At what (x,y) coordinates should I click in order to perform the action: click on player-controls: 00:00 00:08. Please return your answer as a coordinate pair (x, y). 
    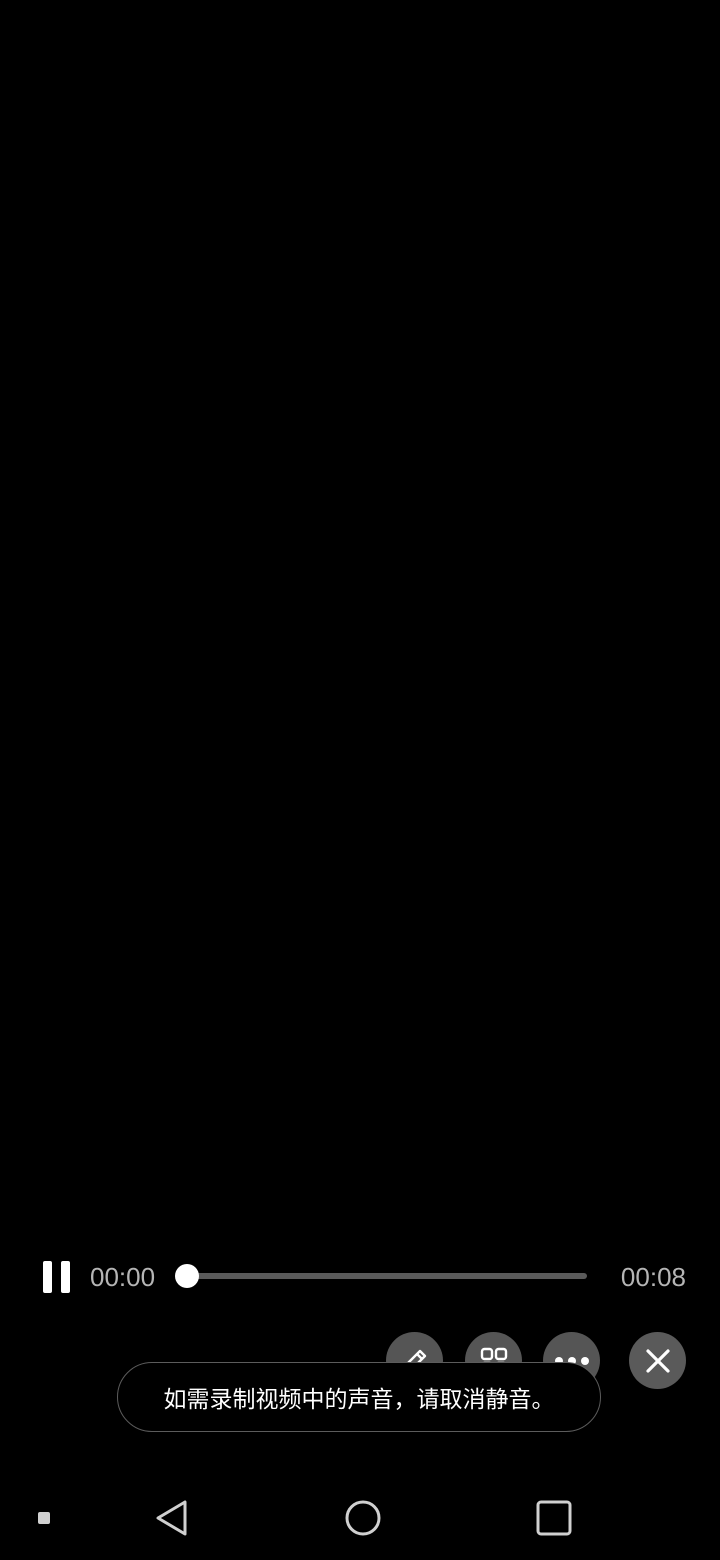
    Looking at the image, I should click on (360, 1277).